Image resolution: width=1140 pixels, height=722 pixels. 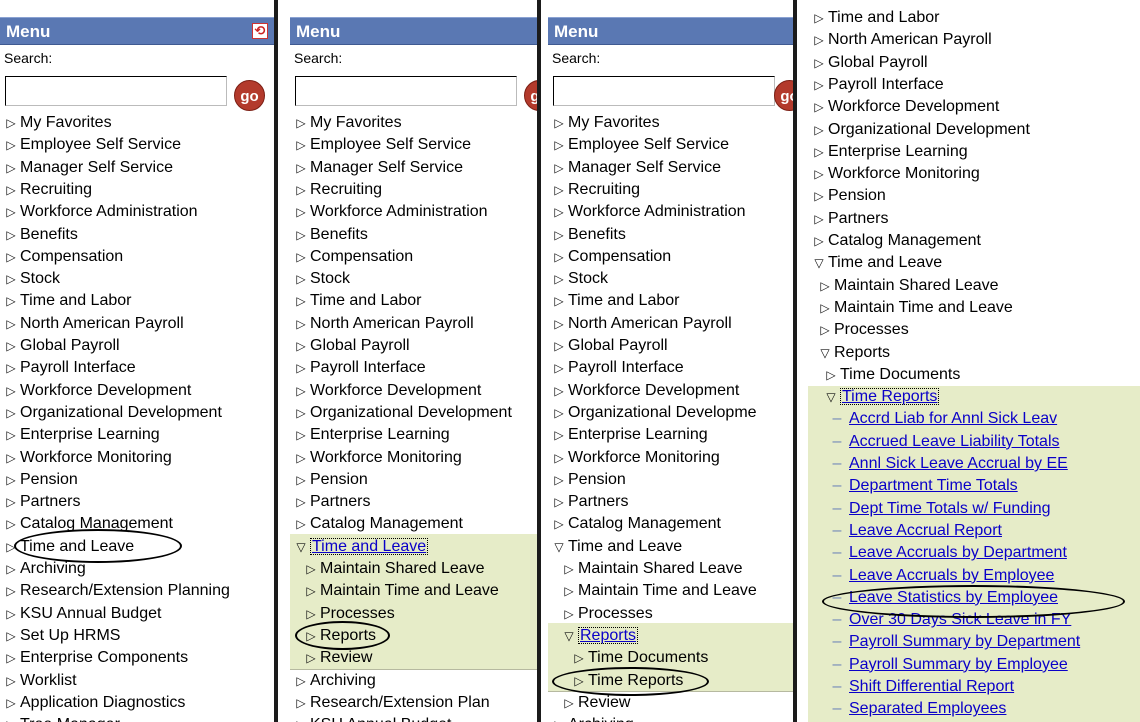 I want to click on menu-item: ▷ Research/Extension Planning, so click(x=137, y=591).